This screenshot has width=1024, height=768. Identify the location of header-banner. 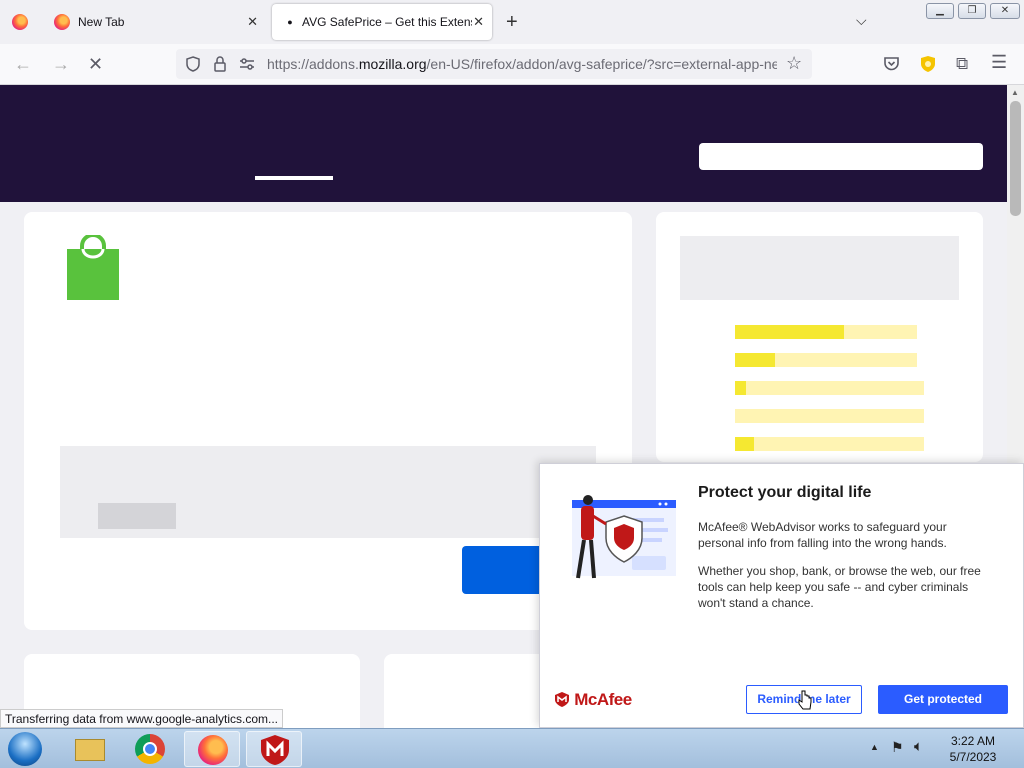
(503, 143).